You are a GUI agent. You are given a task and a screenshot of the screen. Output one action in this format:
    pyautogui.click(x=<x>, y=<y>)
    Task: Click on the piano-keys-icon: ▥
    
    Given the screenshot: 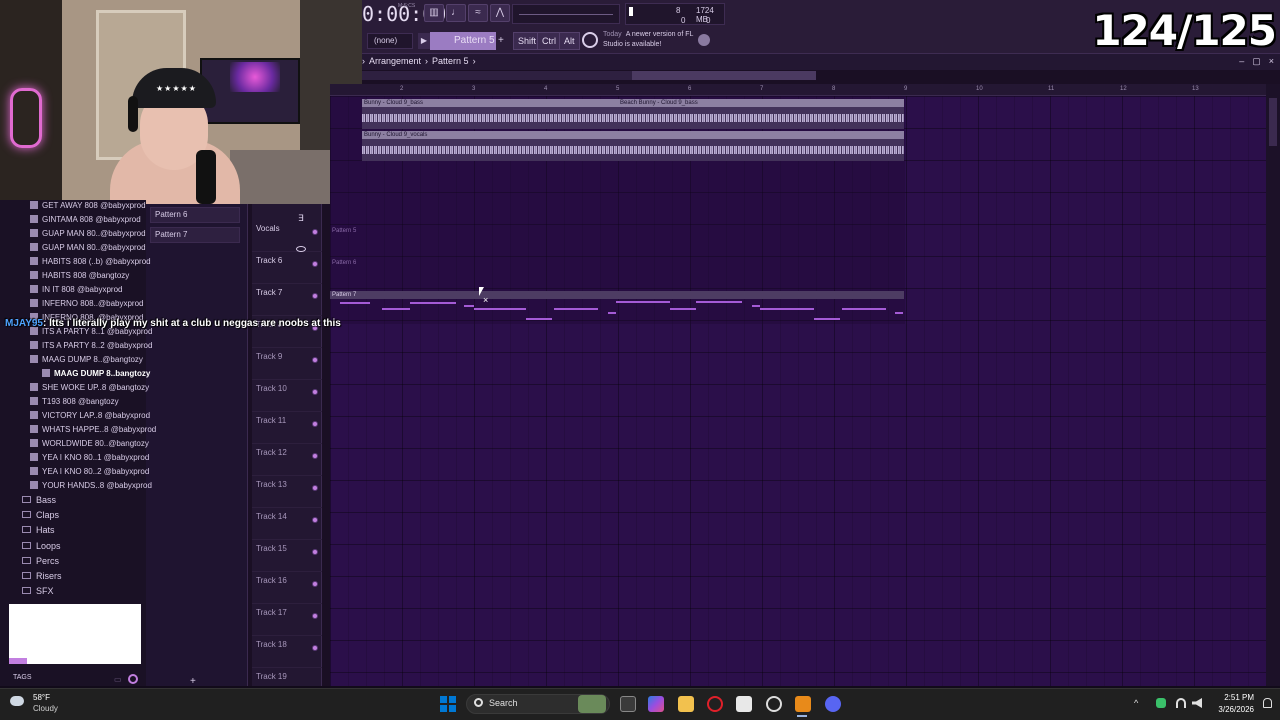 What is the action you would take?
    pyautogui.click(x=434, y=13)
    